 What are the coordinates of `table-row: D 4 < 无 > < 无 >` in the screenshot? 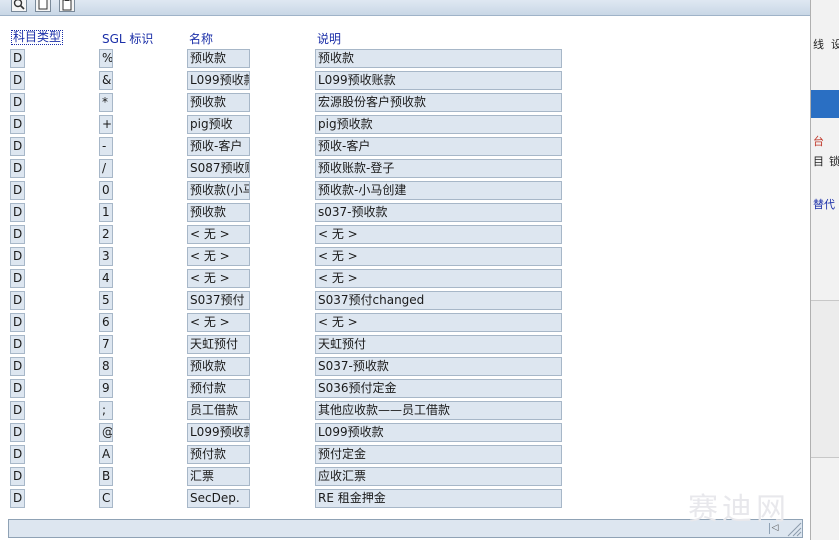 It's located at (300, 278).